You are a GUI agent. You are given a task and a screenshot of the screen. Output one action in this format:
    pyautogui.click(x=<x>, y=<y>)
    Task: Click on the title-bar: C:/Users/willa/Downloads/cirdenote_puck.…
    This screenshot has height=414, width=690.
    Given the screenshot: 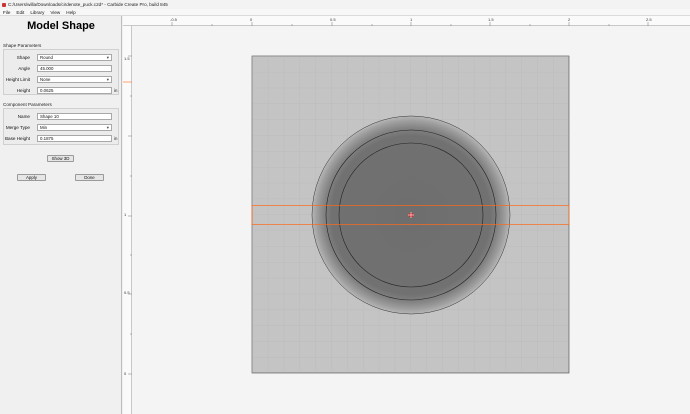 What is the action you would take?
    pyautogui.click(x=345, y=4)
    